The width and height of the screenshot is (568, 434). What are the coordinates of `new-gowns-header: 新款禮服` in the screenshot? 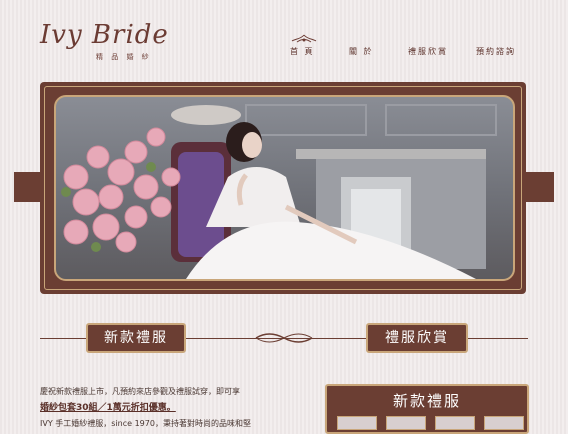 It's located at (136, 338).